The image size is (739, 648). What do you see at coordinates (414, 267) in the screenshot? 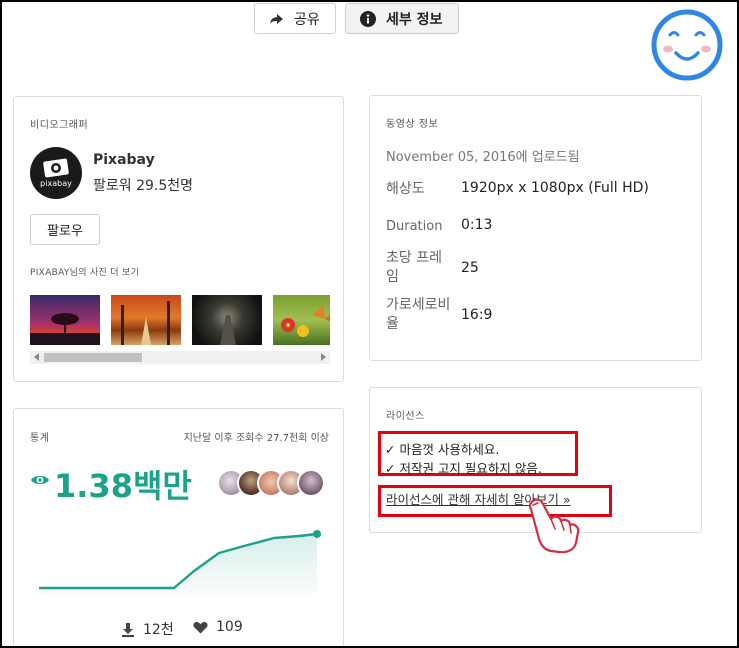
I see `info-label: 초당 프레임` at bounding box center [414, 267].